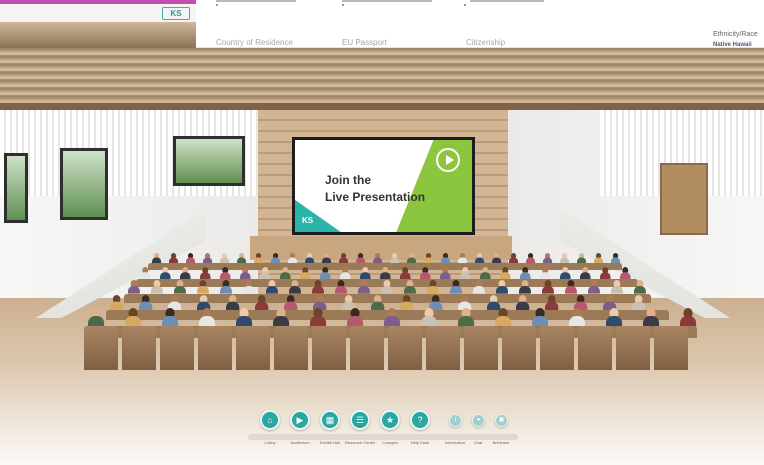  I want to click on citizenship-label: Citizenship, so click(486, 42).